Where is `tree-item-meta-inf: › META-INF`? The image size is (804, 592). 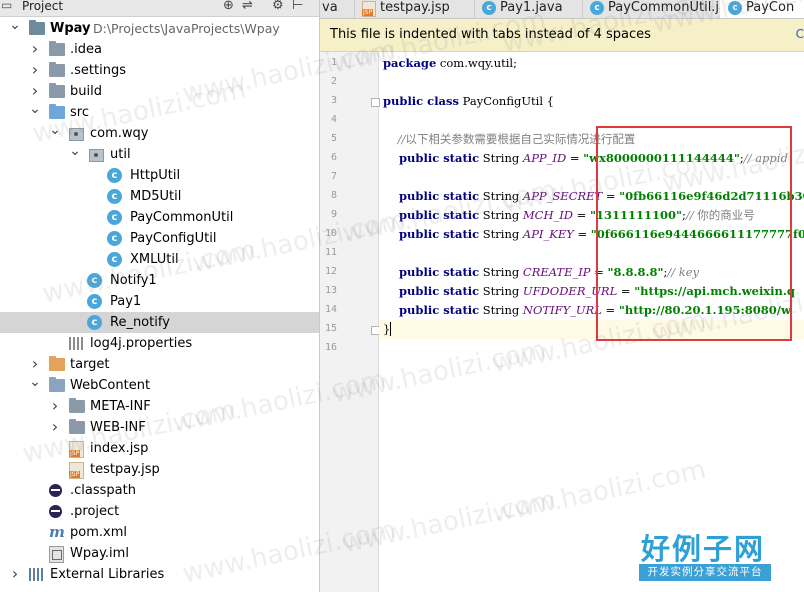 tree-item-meta-inf: › META-INF is located at coordinates (159, 406).